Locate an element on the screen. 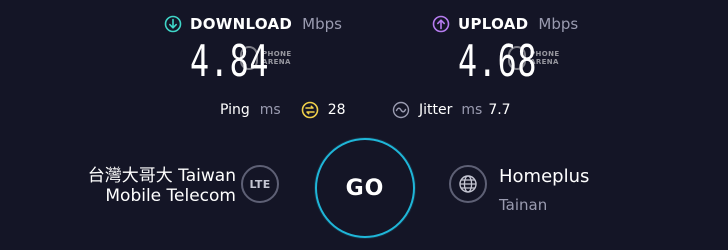 This screenshot has height=250, width=728. jitter-label: Jitter is located at coordinates (436, 110).